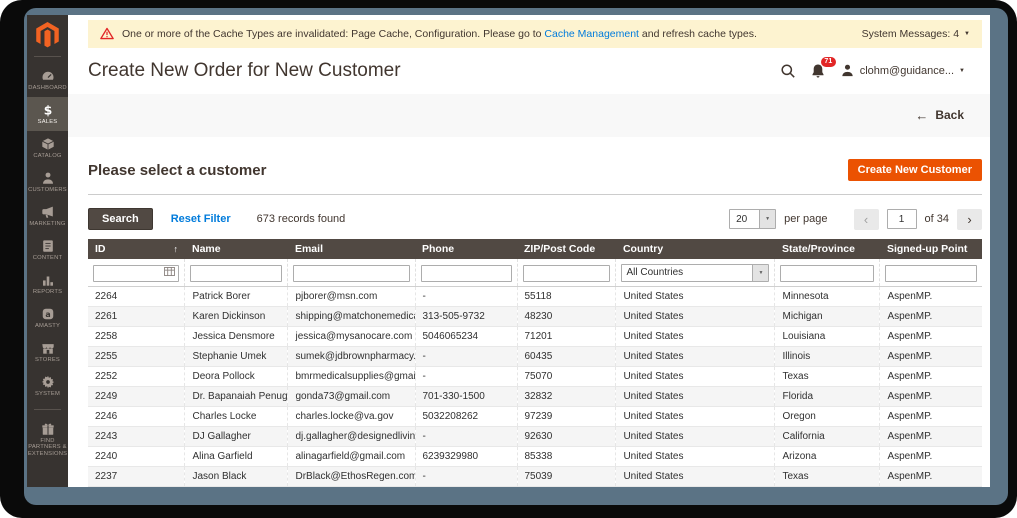  I want to click on column-header-state: State/Province, so click(827, 249).